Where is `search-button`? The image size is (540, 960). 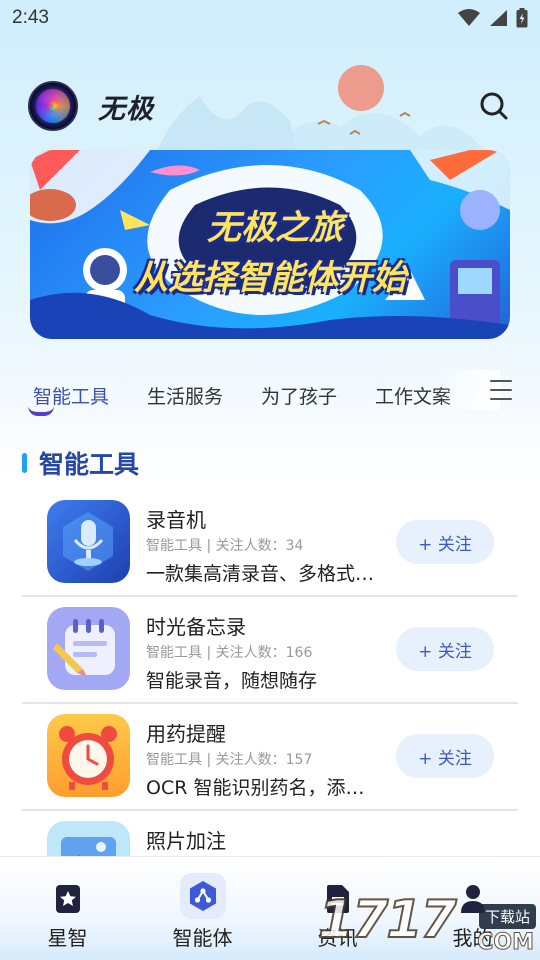
search-button is located at coordinates (494, 106).